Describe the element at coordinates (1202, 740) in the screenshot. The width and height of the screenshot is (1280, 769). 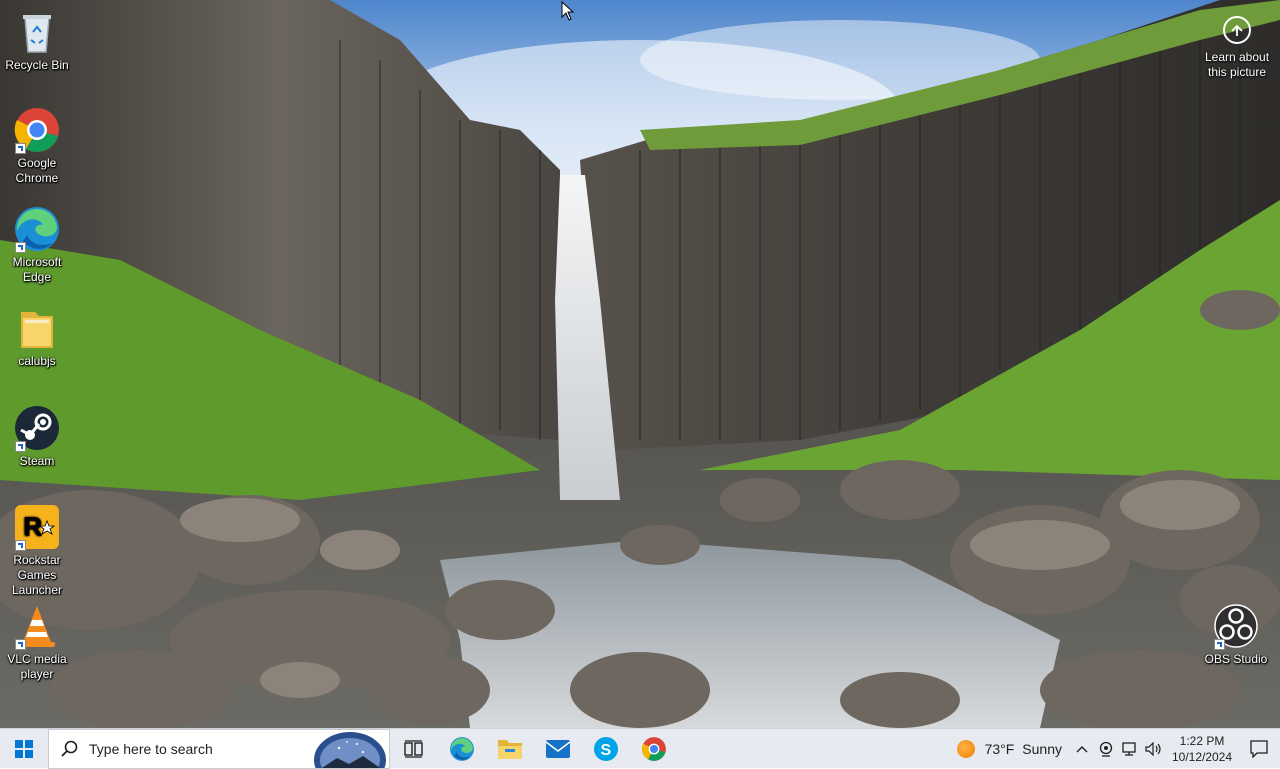
I see `clock-time: 1:22 PM` at that location.